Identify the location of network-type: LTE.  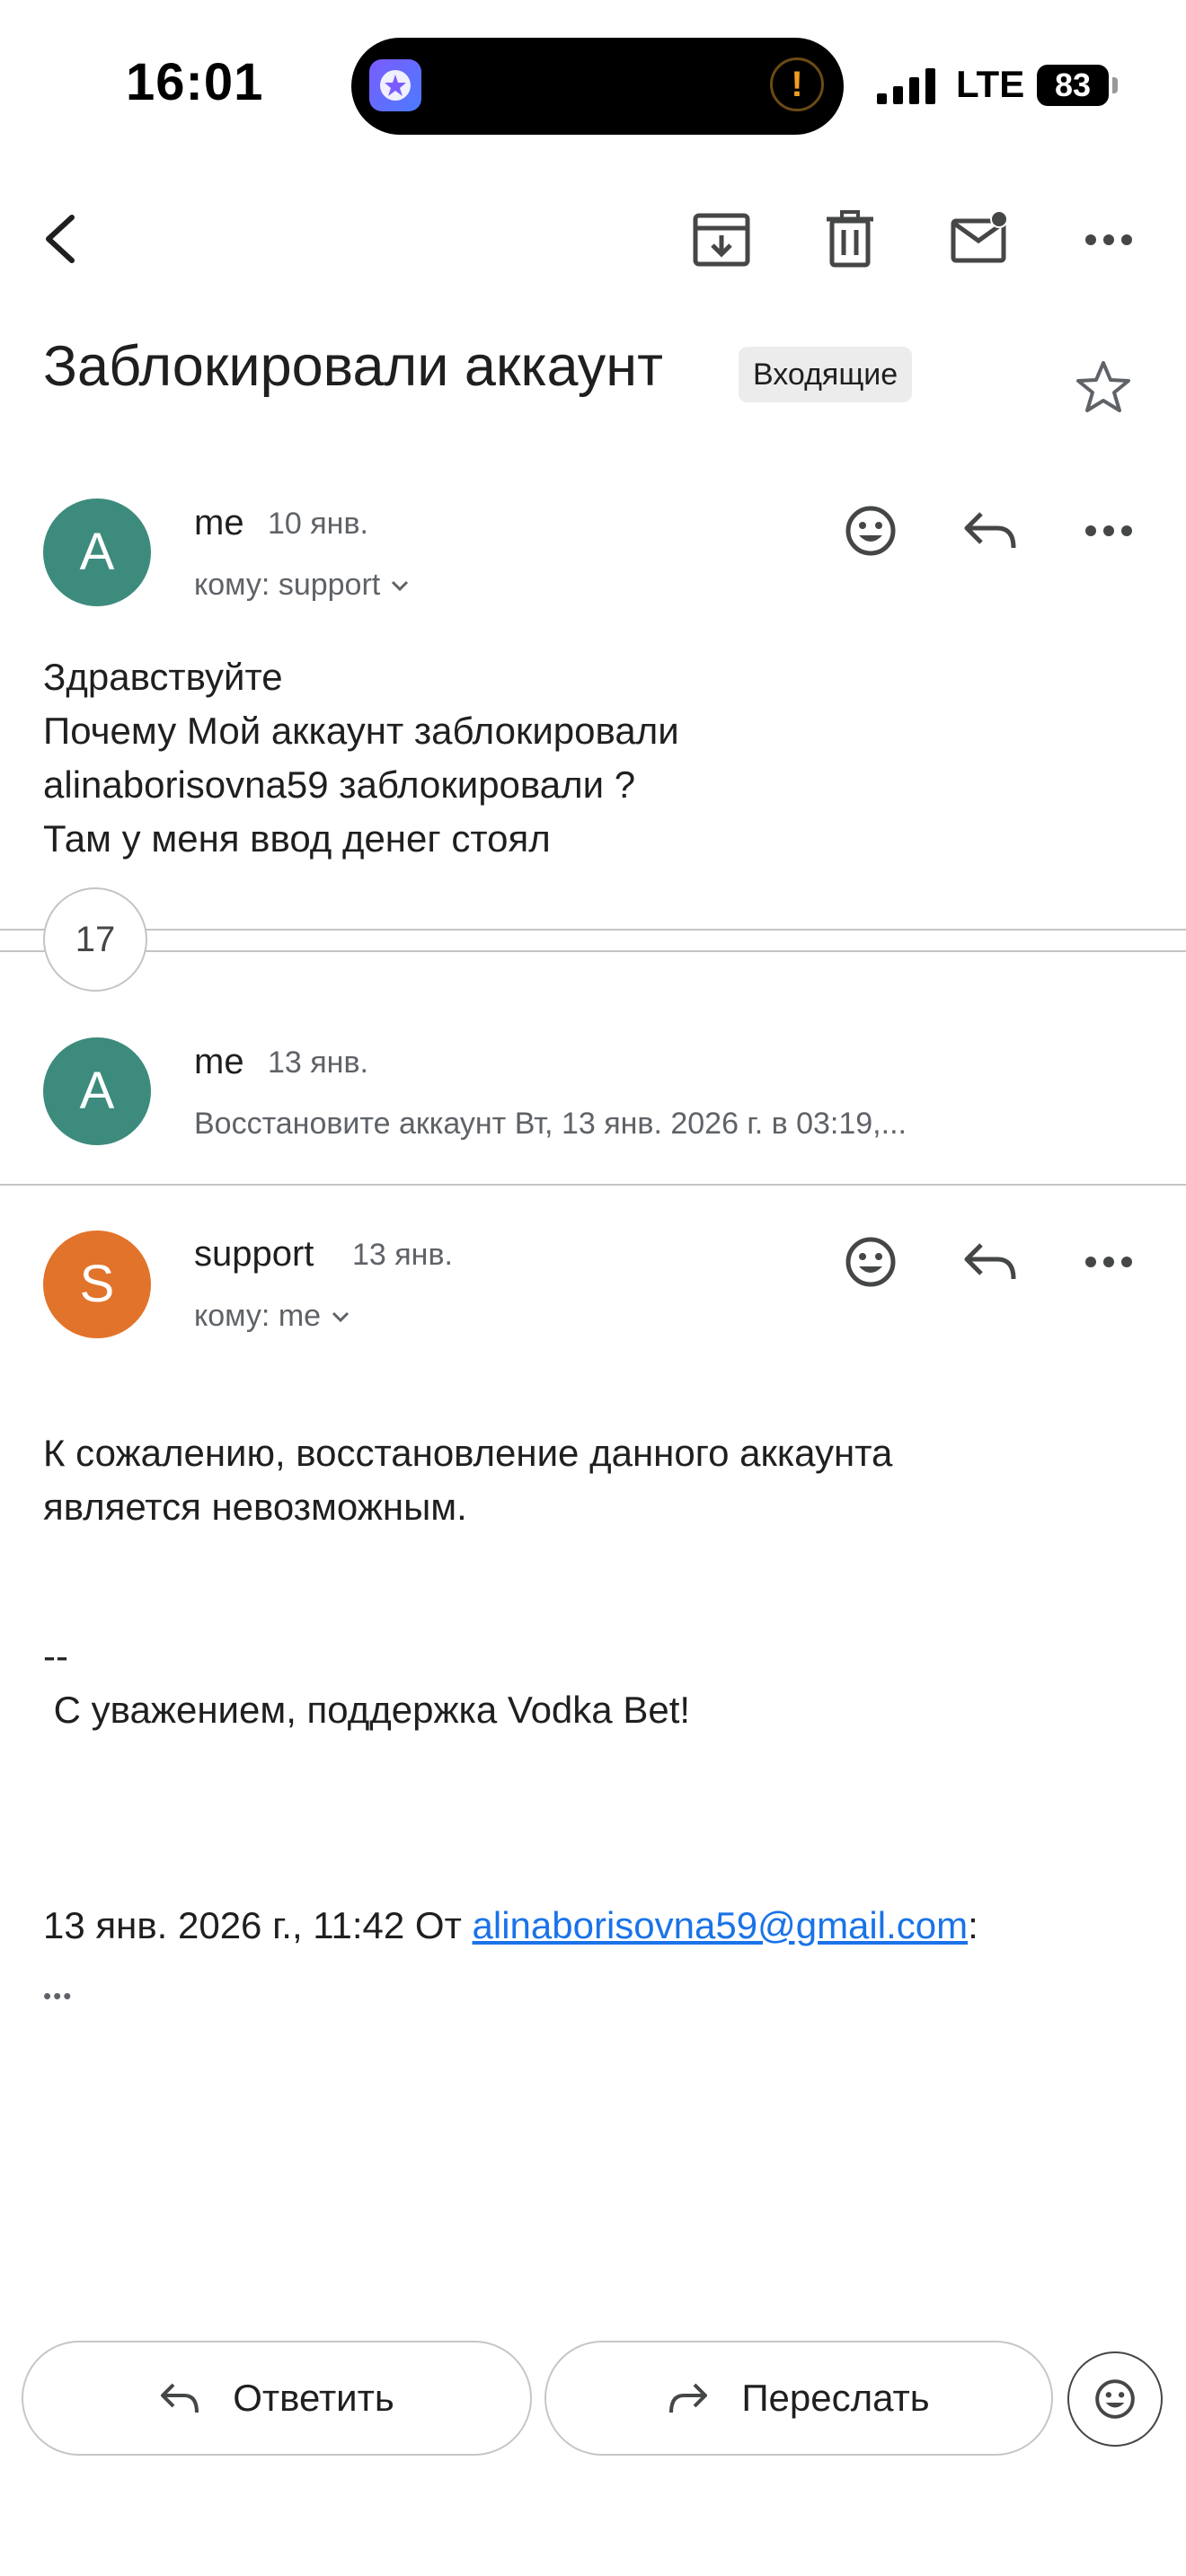
(990, 84).